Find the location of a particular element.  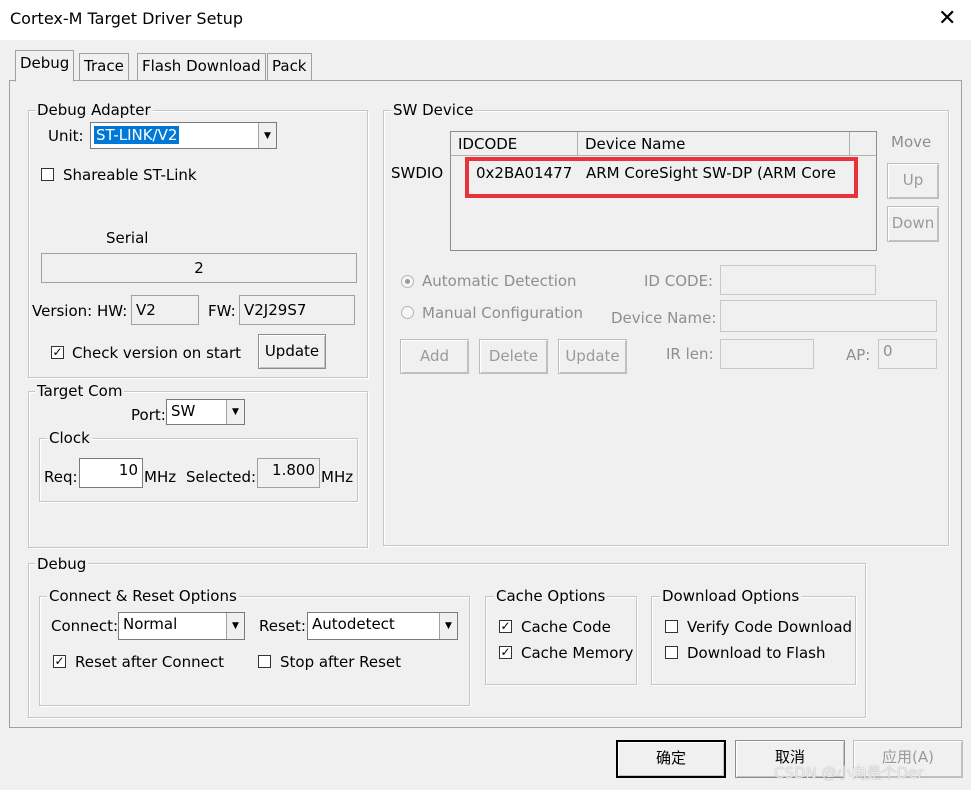

selected-clock-field: 1.800 is located at coordinates (288, 473).